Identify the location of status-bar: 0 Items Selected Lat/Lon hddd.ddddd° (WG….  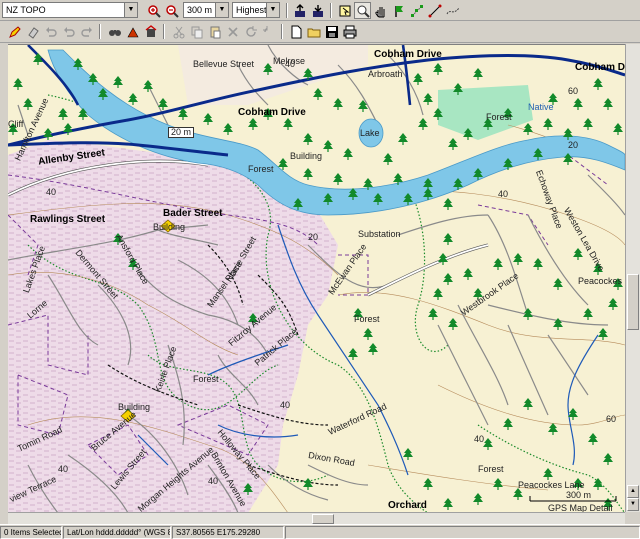
(320, 531).